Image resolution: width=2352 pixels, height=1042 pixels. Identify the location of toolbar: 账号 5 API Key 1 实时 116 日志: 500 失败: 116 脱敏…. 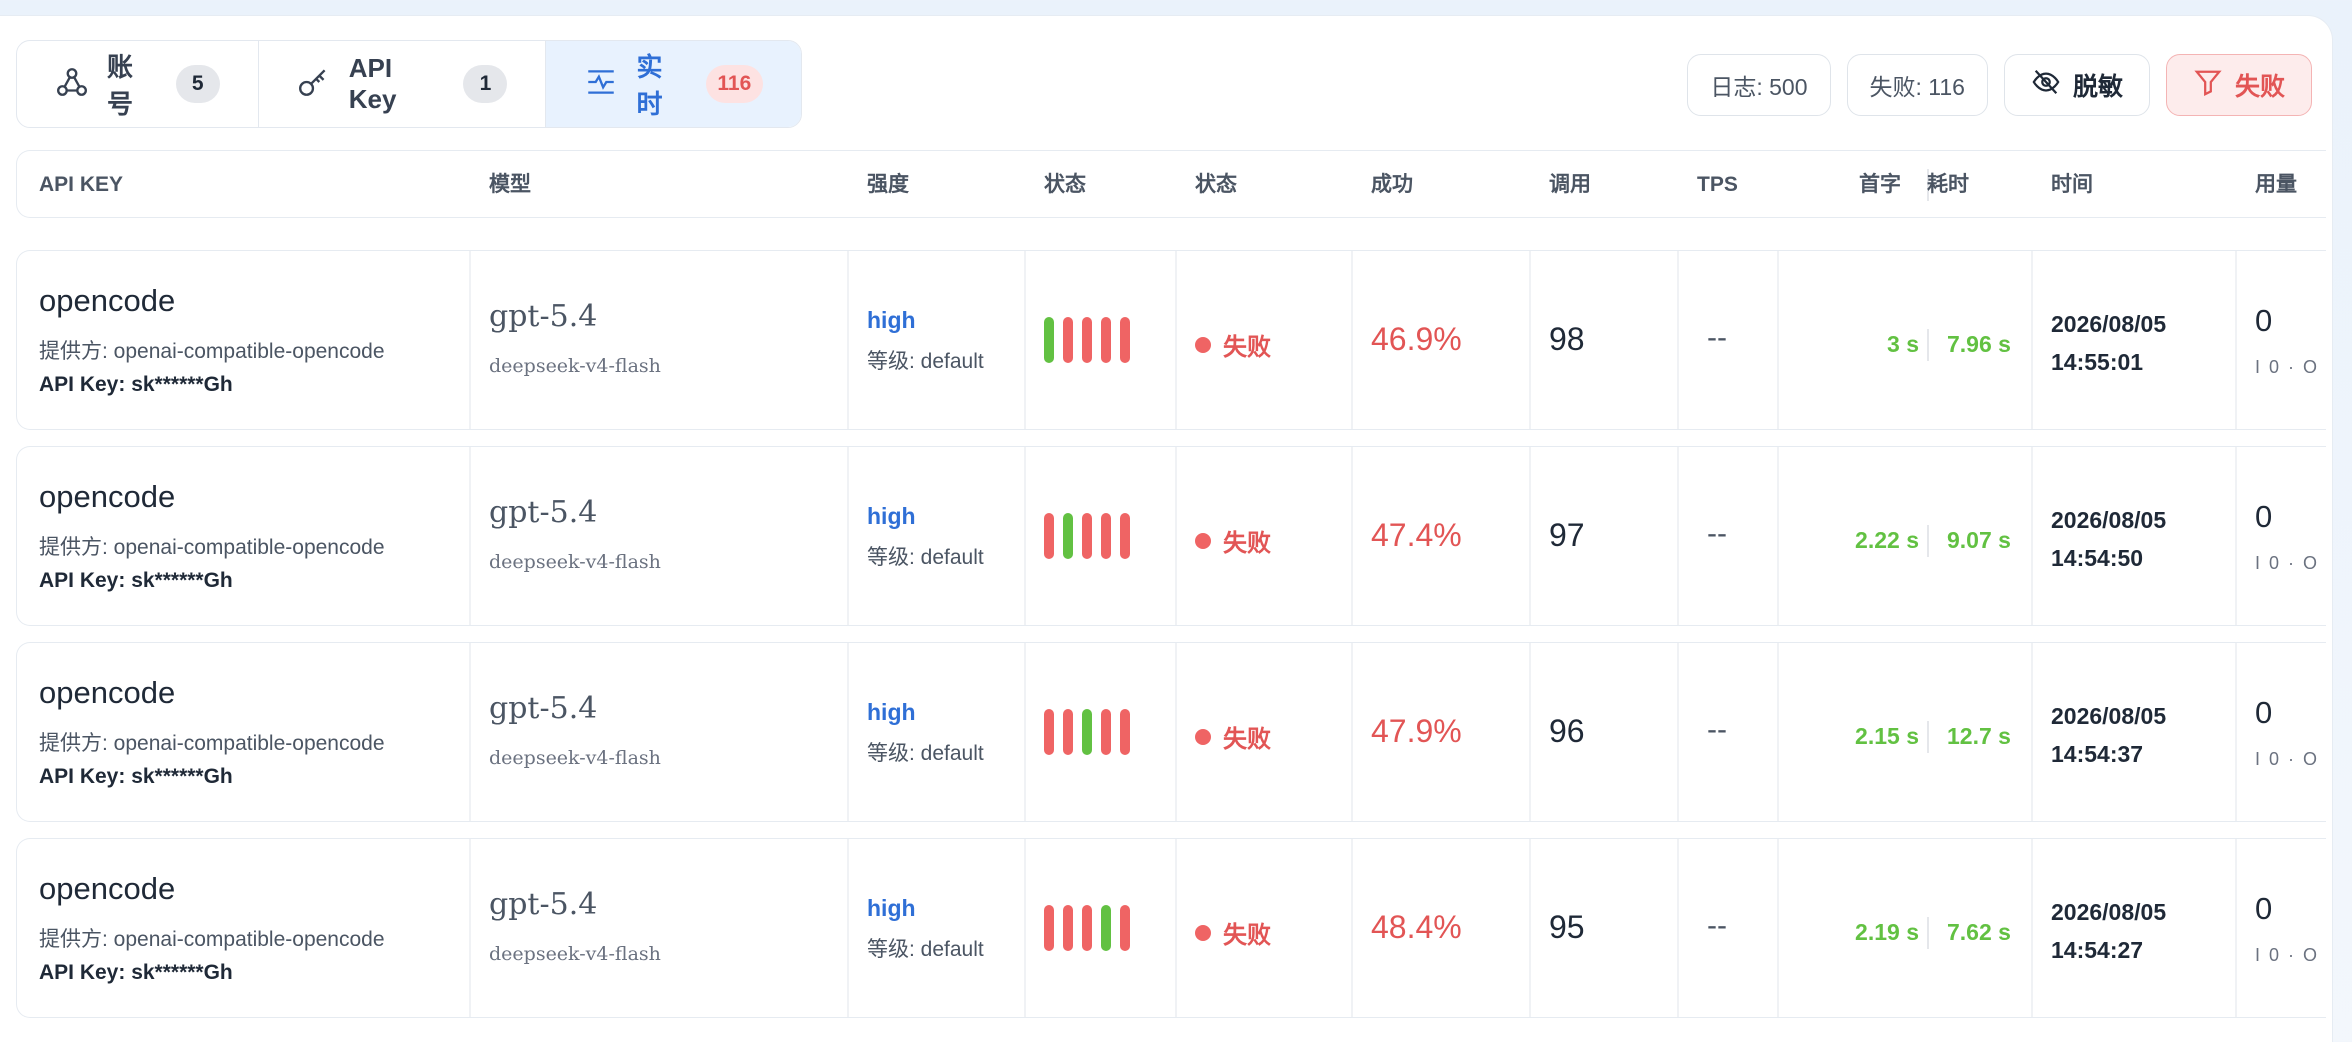
(1164, 84).